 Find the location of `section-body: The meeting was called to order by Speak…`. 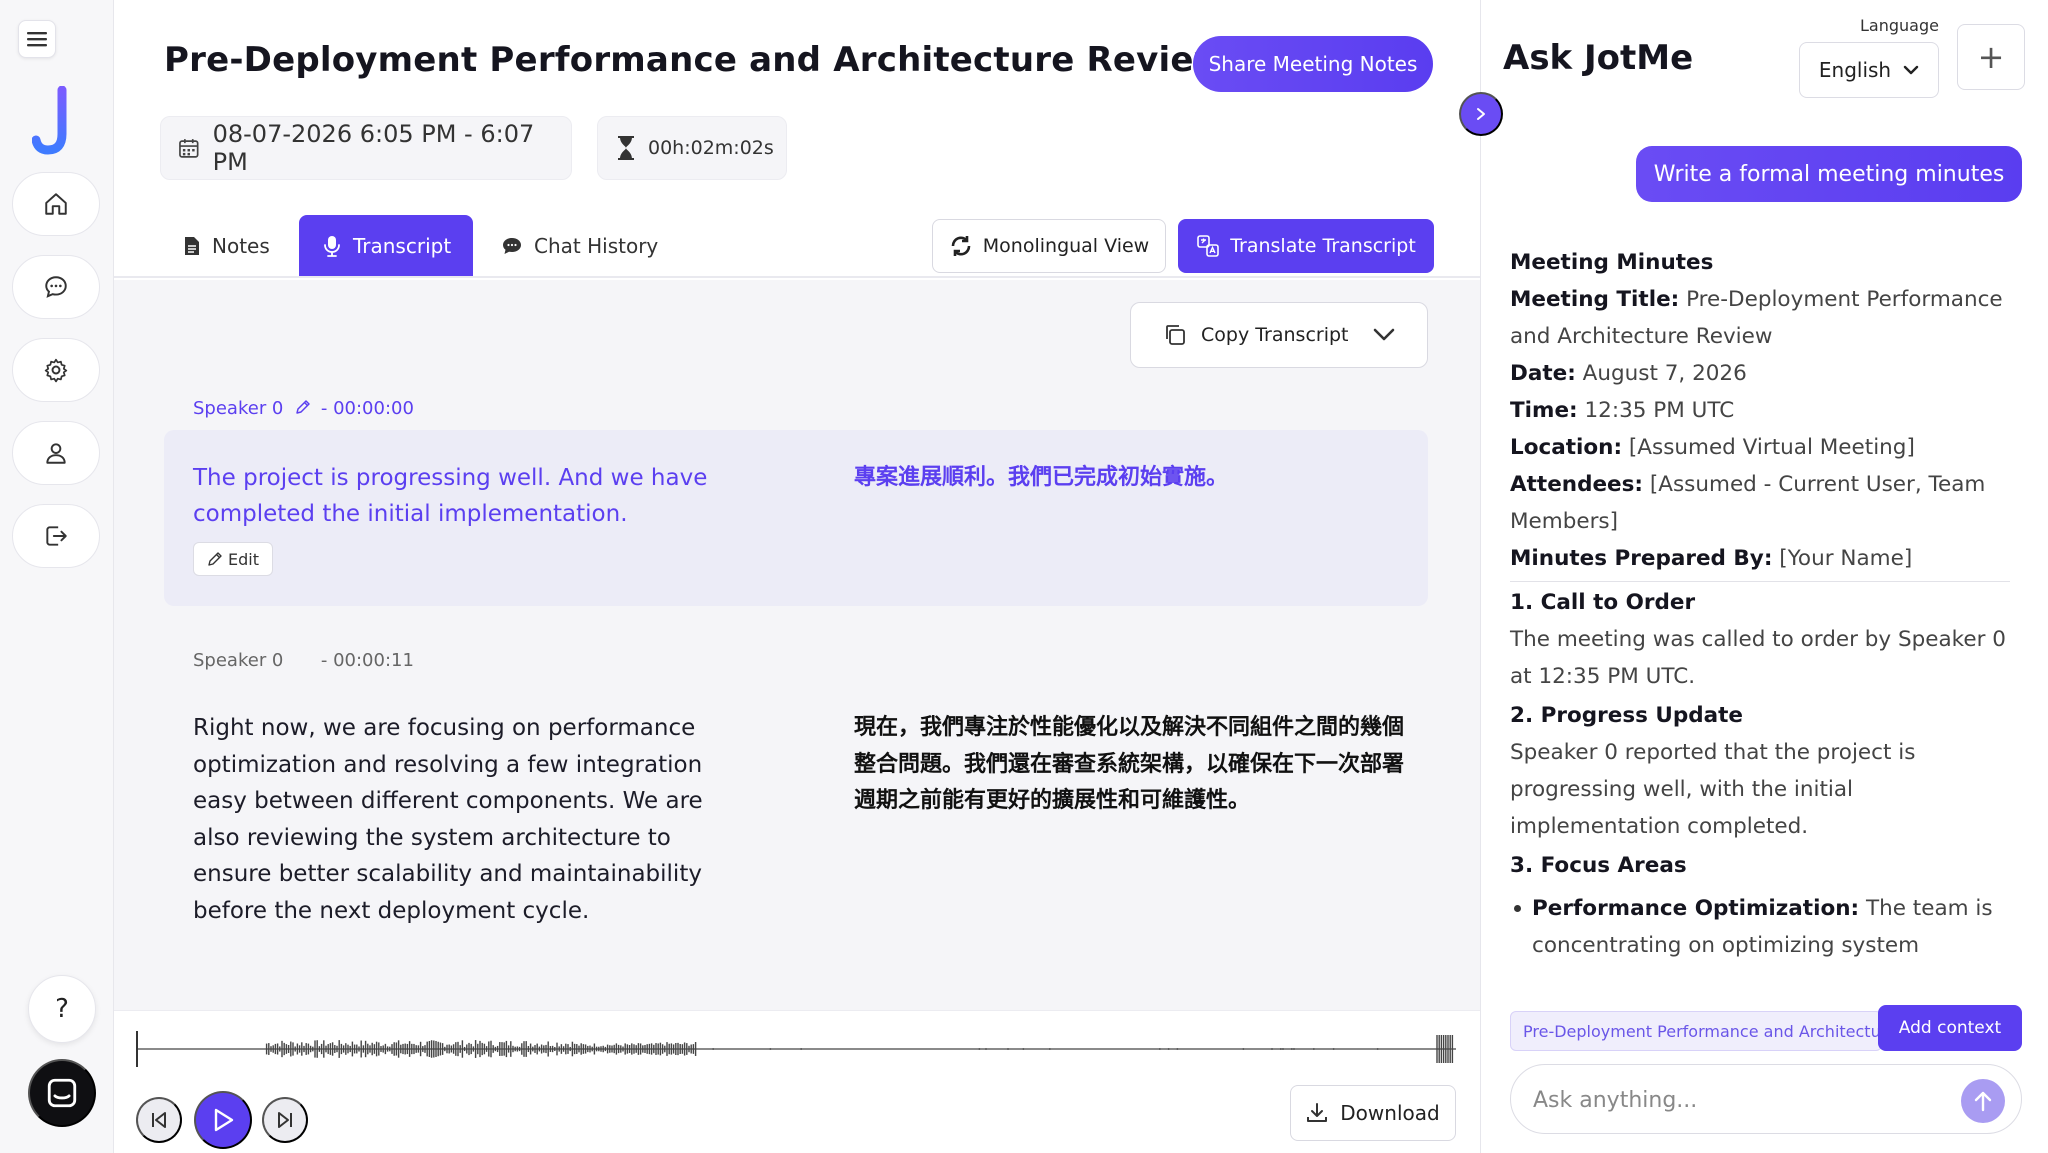

section-body: The meeting was called to order by Speak… is located at coordinates (1758, 658).